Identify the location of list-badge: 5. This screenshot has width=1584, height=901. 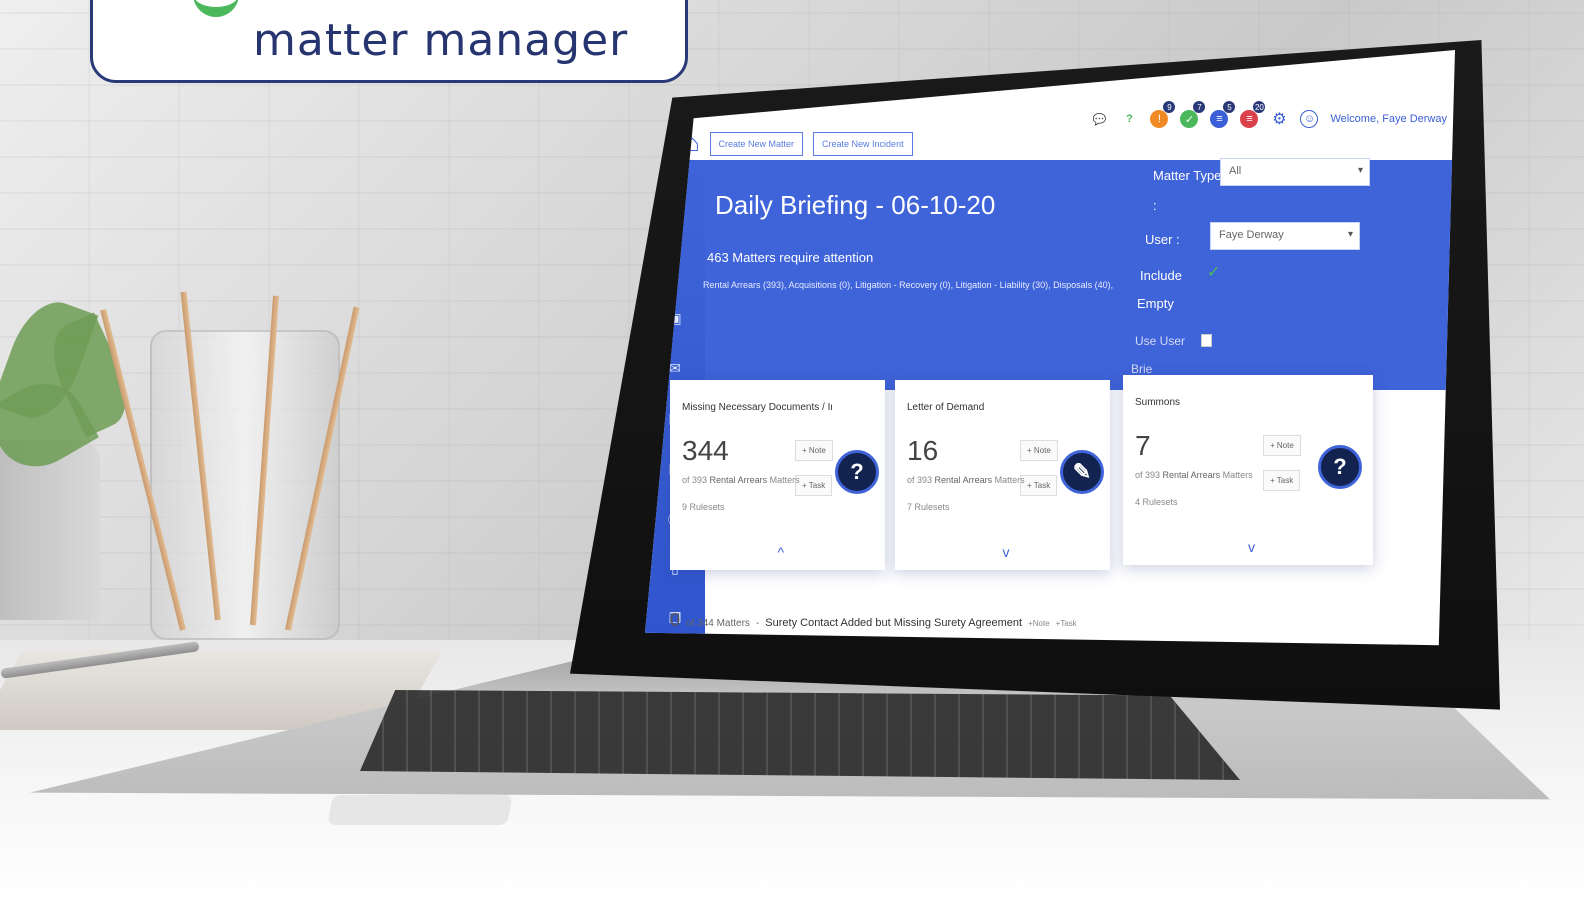
(1229, 107).